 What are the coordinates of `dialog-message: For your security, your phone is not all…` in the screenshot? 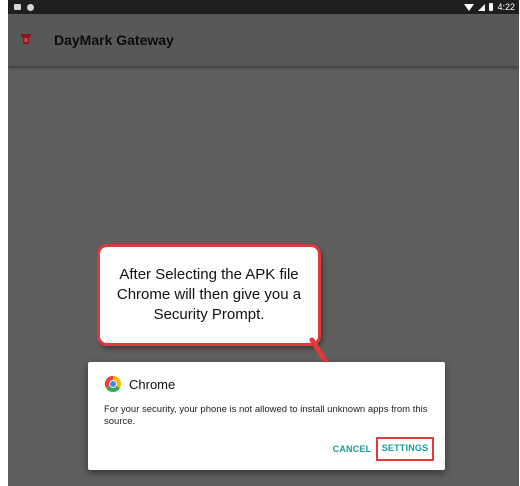 It's located at (266, 415).